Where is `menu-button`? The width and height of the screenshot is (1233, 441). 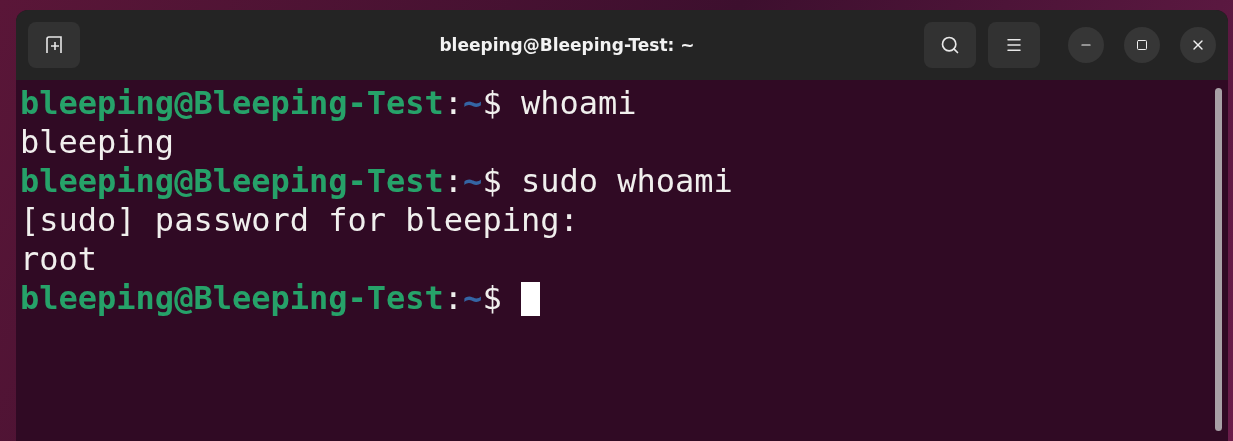 menu-button is located at coordinates (1014, 45).